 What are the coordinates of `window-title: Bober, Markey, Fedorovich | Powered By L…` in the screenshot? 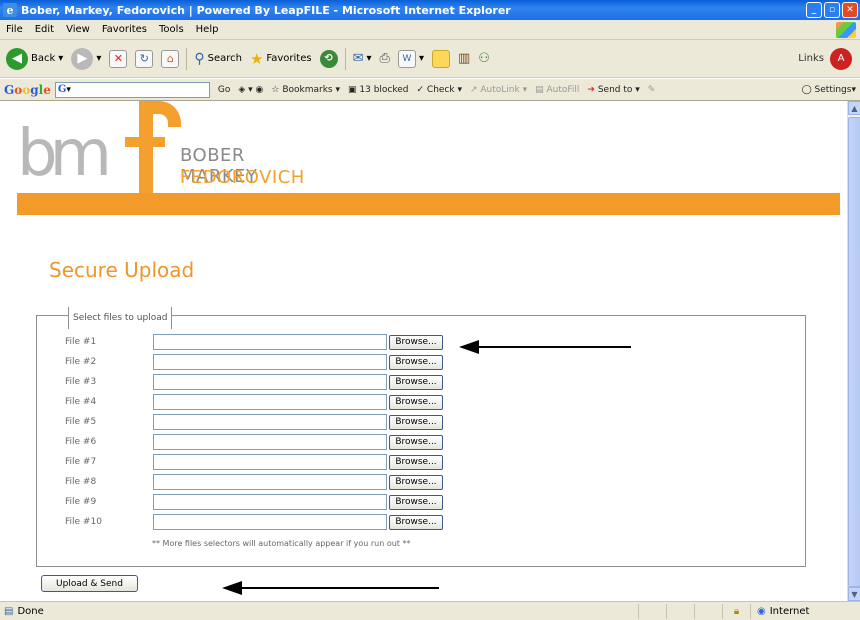 It's located at (266, 10).